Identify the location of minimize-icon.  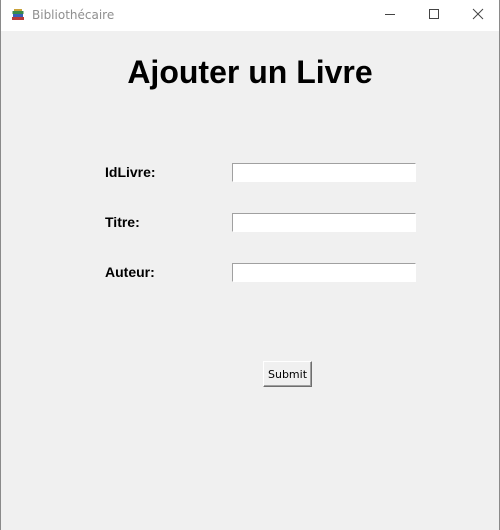
(390, 16).